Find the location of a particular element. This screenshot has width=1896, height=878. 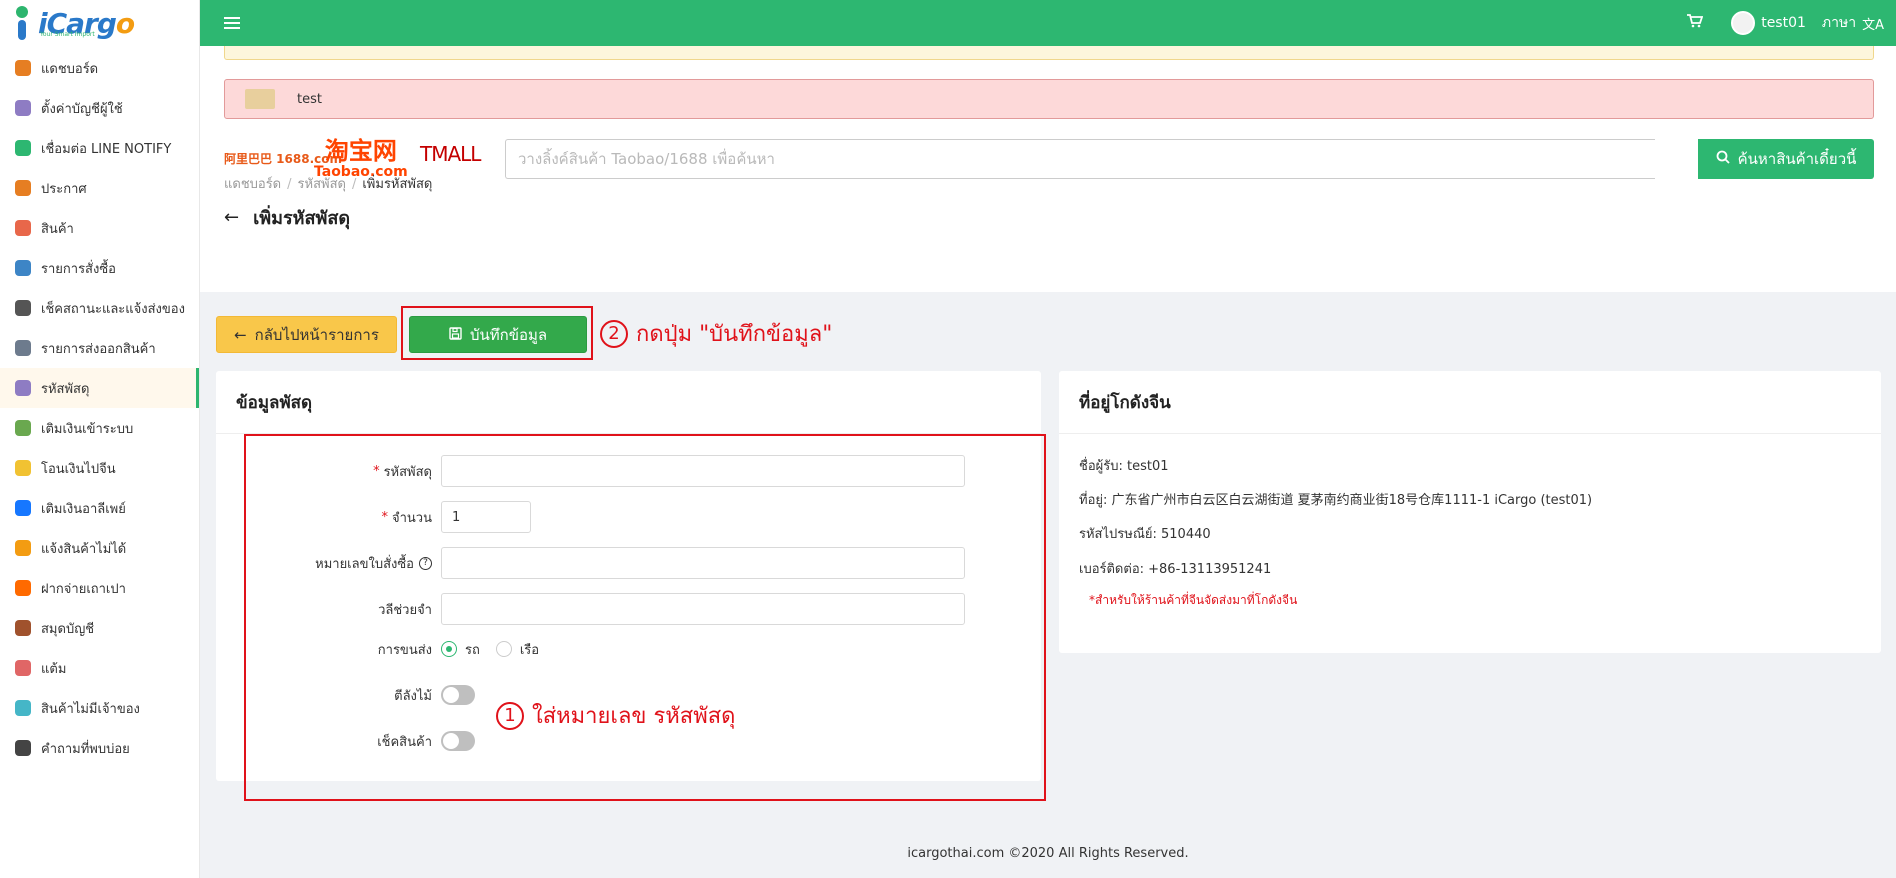

back-arrow-icon: ← is located at coordinates (231, 217).